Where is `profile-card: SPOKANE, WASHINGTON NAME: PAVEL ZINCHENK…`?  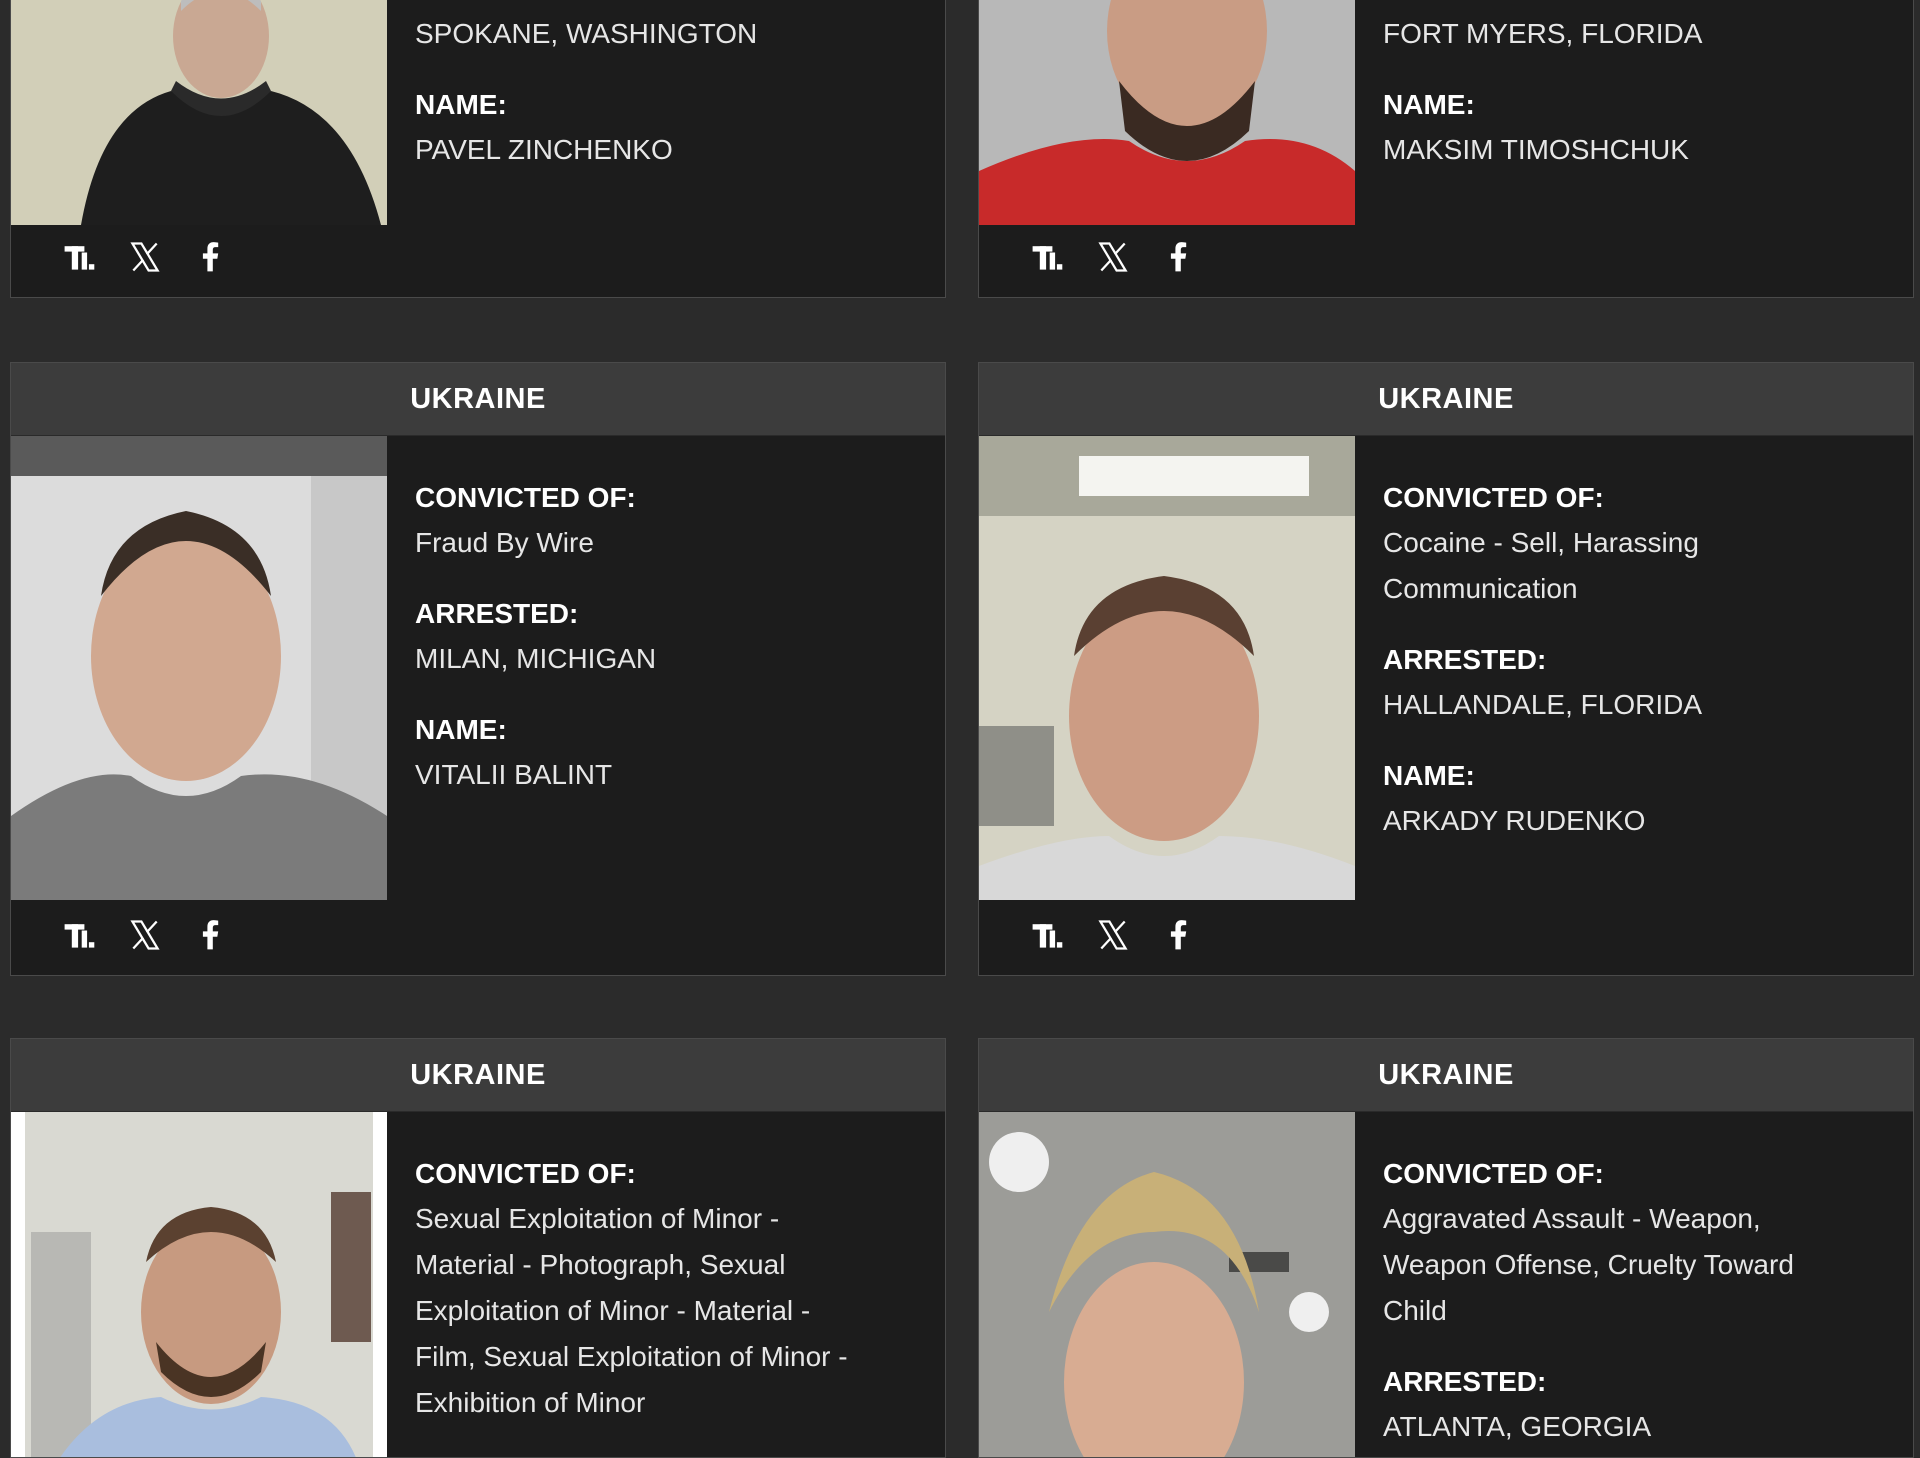 profile-card: SPOKANE, WASHINGTON NAME: PAVEL ZINCHENK… is located at coordinates (478, 149).